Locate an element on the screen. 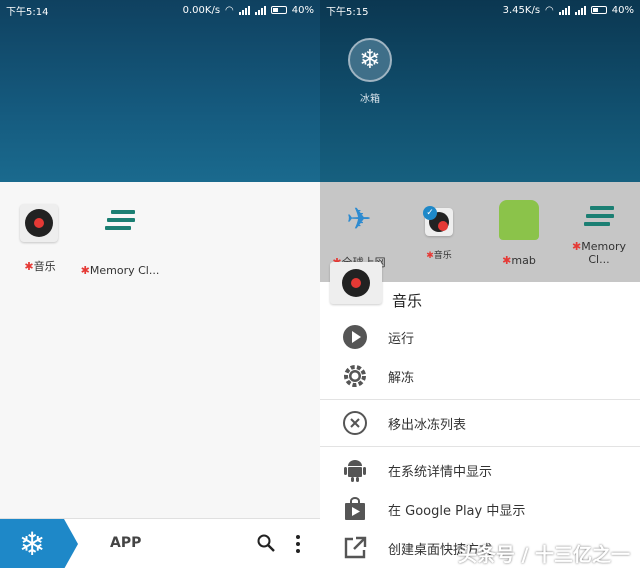 The height and width of the screenshot is (568, 640). app-tile-mab: ✱mab is located at coordinates (519, 233).